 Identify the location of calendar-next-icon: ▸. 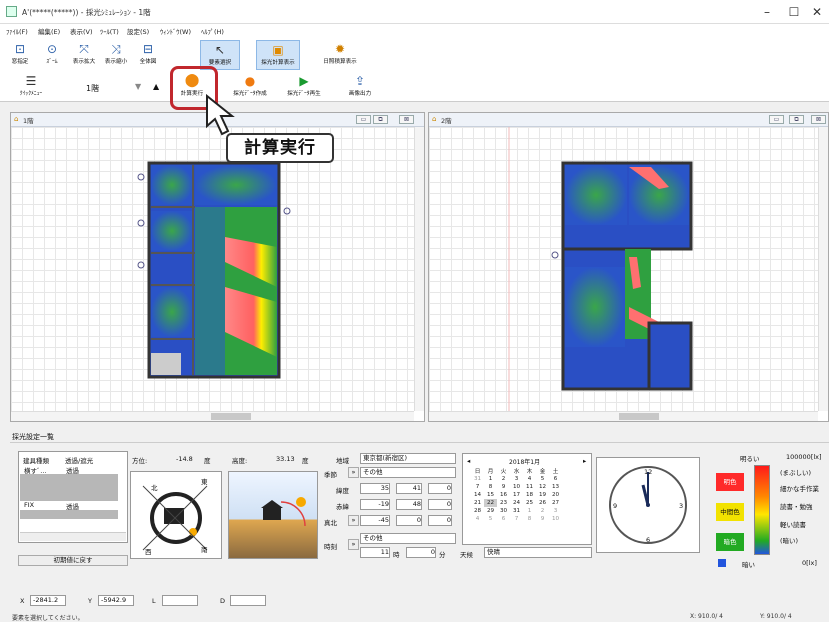
(584, 461).